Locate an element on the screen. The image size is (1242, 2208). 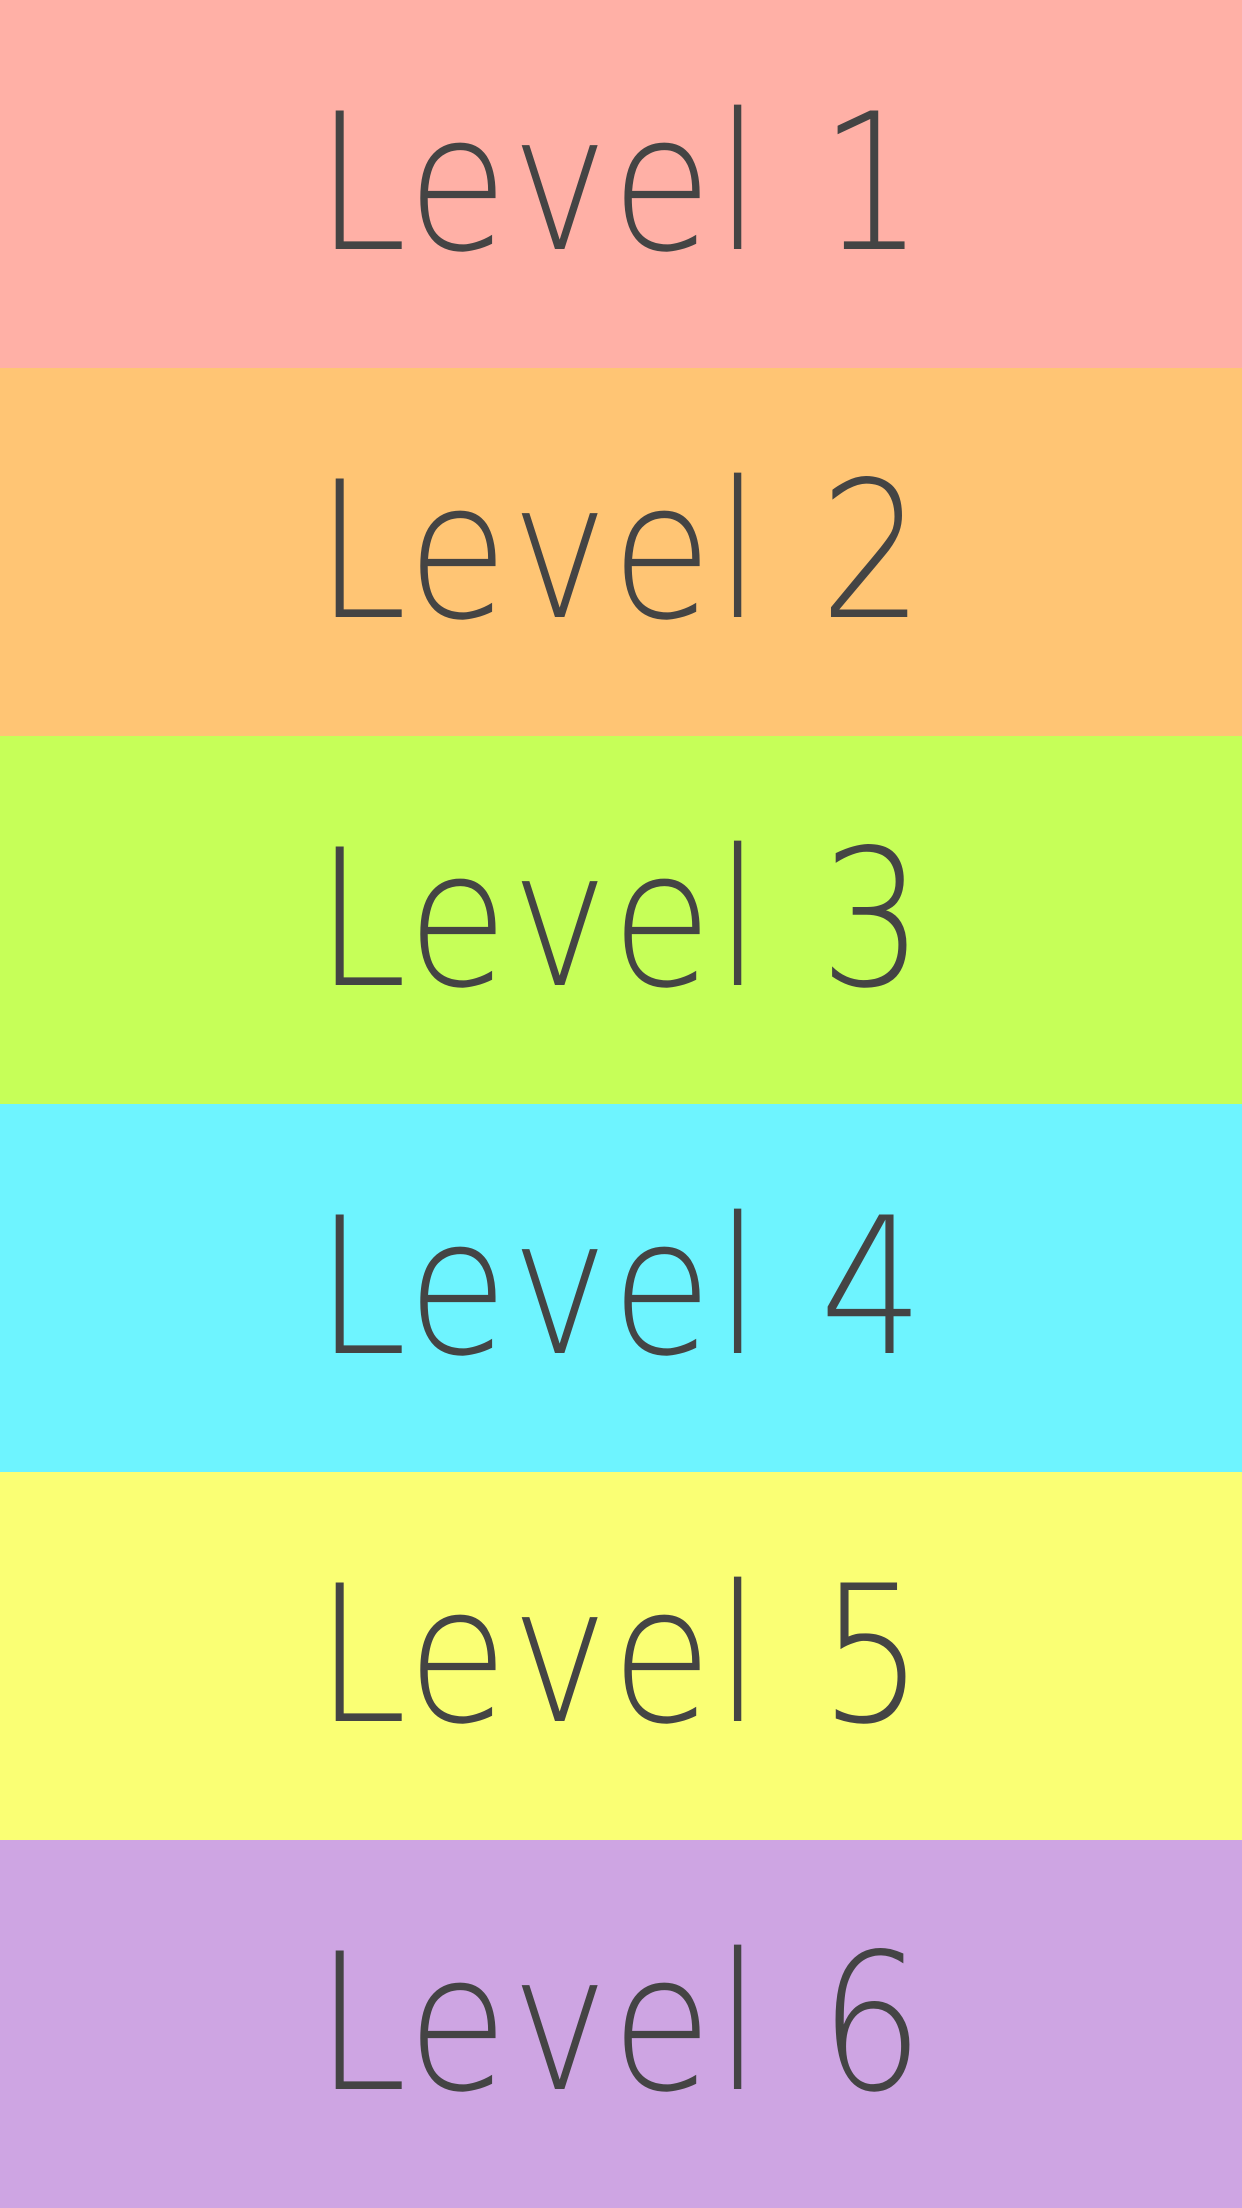
level-4-label: Level 4 is located at coordinates (621, 1287).